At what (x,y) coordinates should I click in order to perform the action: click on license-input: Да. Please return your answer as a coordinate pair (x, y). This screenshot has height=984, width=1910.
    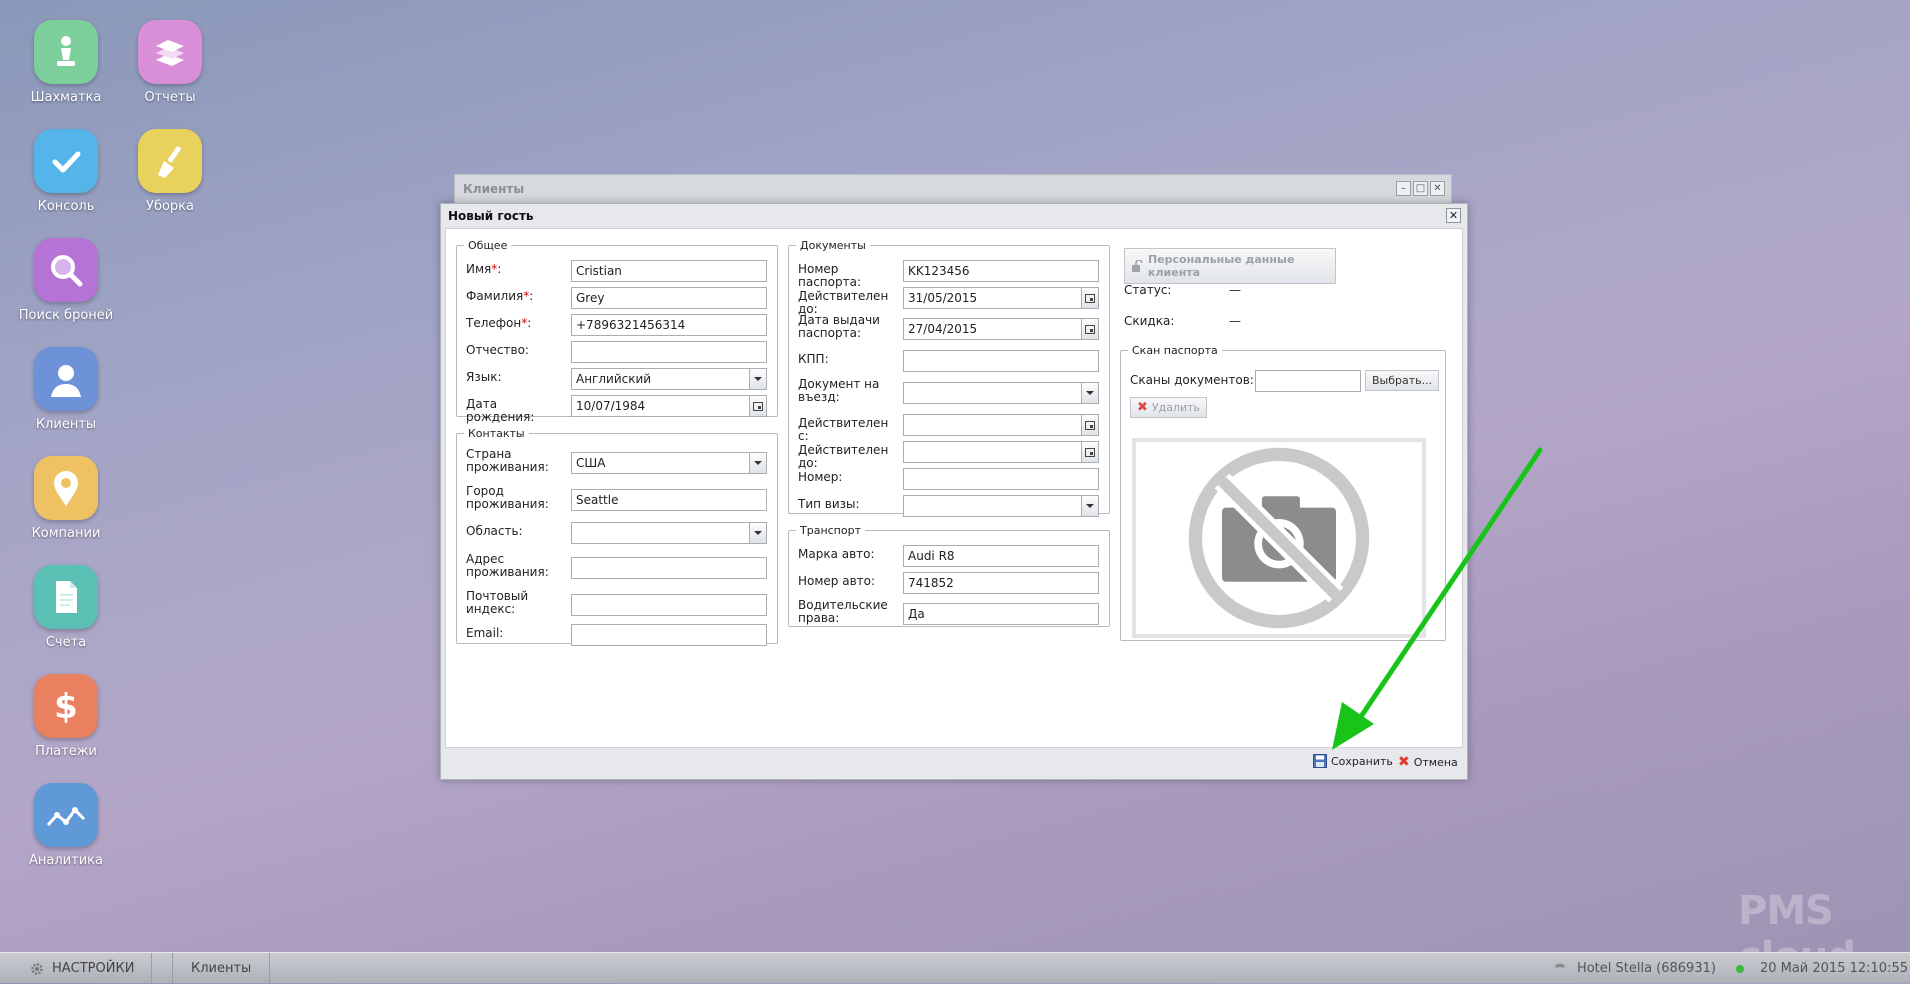
    Looking at the image, I should click on (1001, 614).